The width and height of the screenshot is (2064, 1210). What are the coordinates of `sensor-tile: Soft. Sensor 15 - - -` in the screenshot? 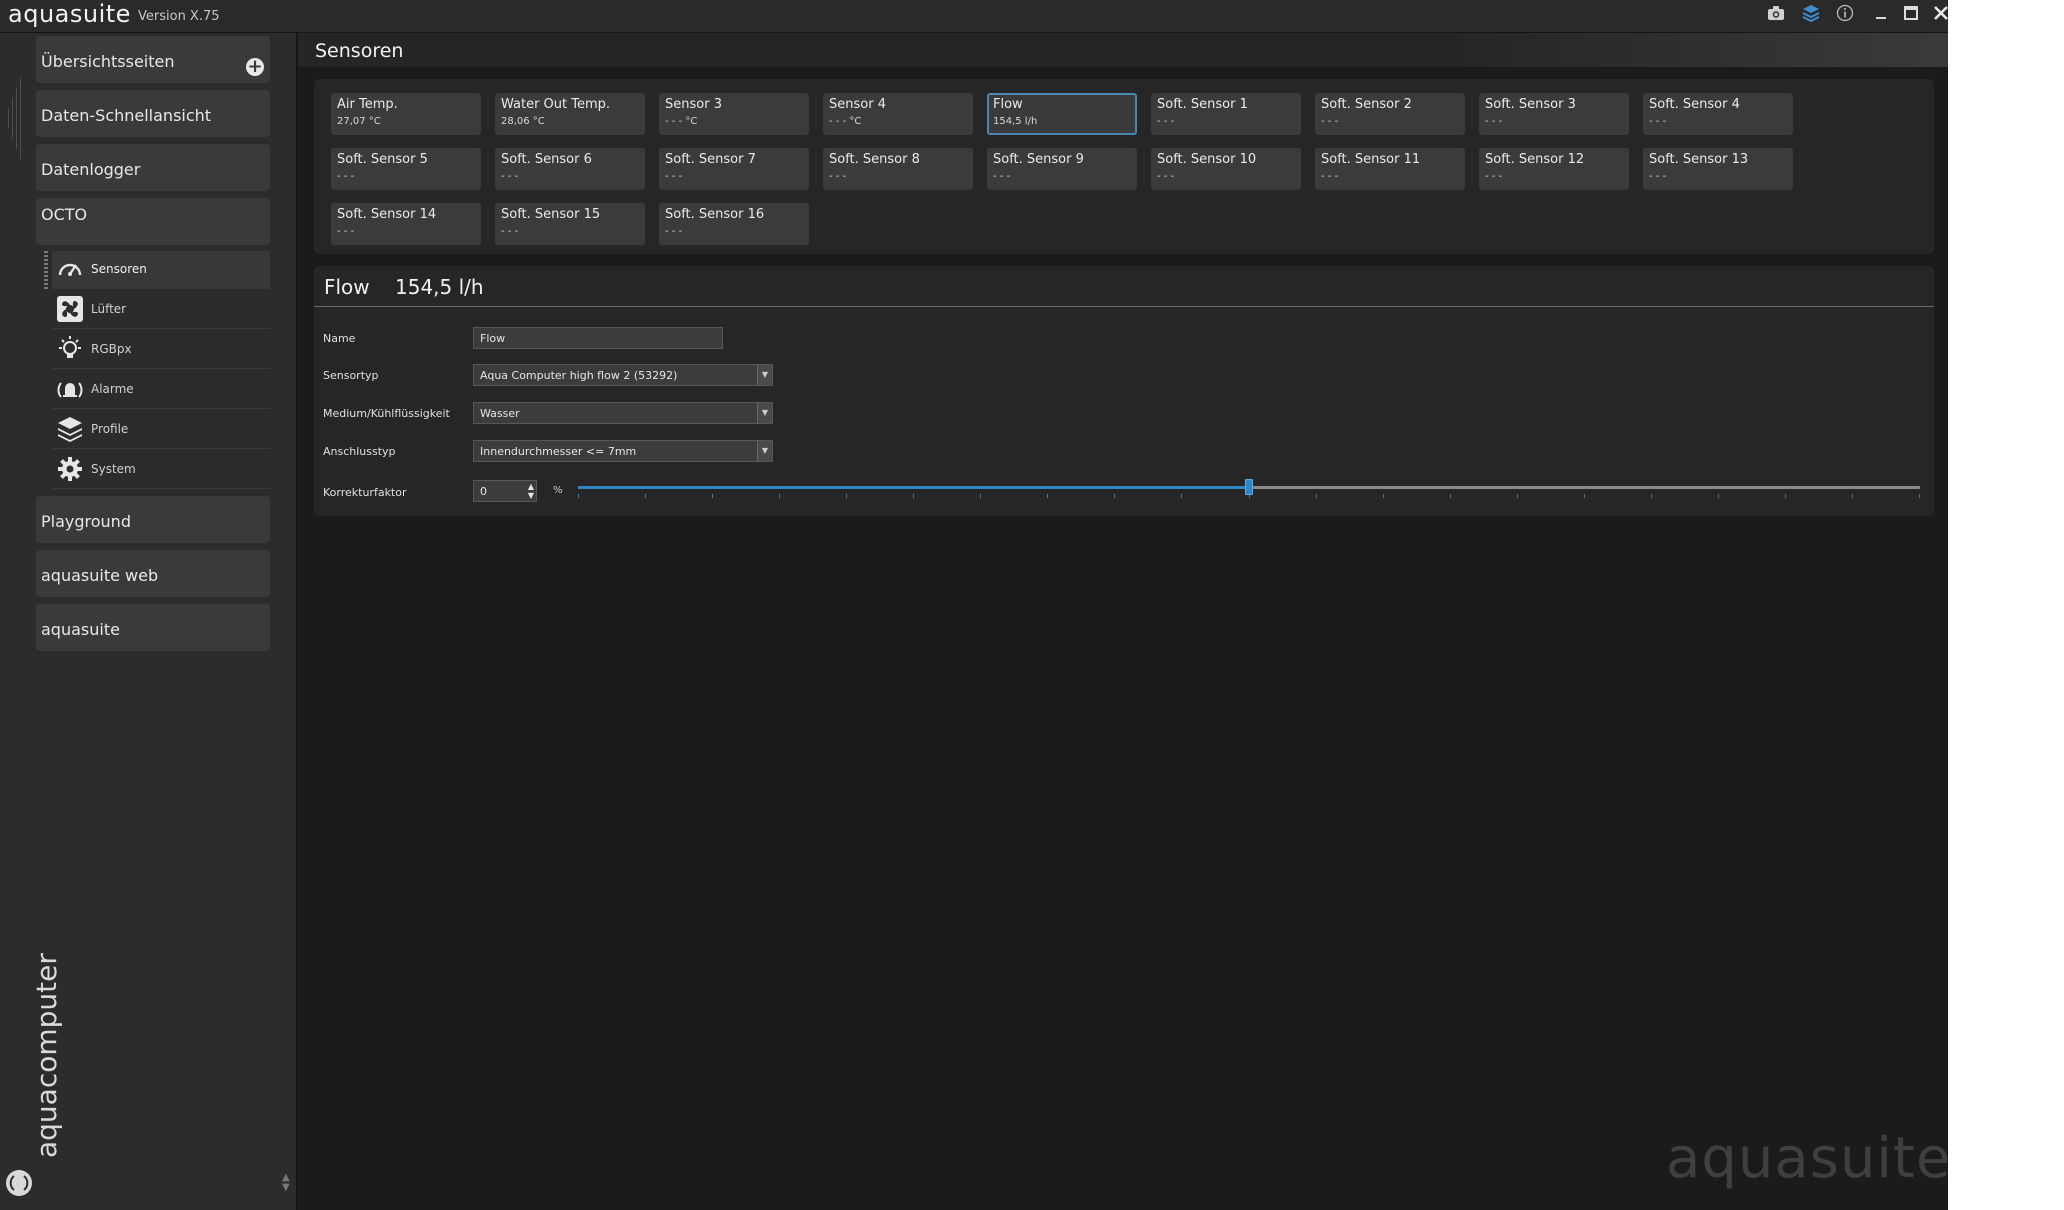 It's located at (570, 224).